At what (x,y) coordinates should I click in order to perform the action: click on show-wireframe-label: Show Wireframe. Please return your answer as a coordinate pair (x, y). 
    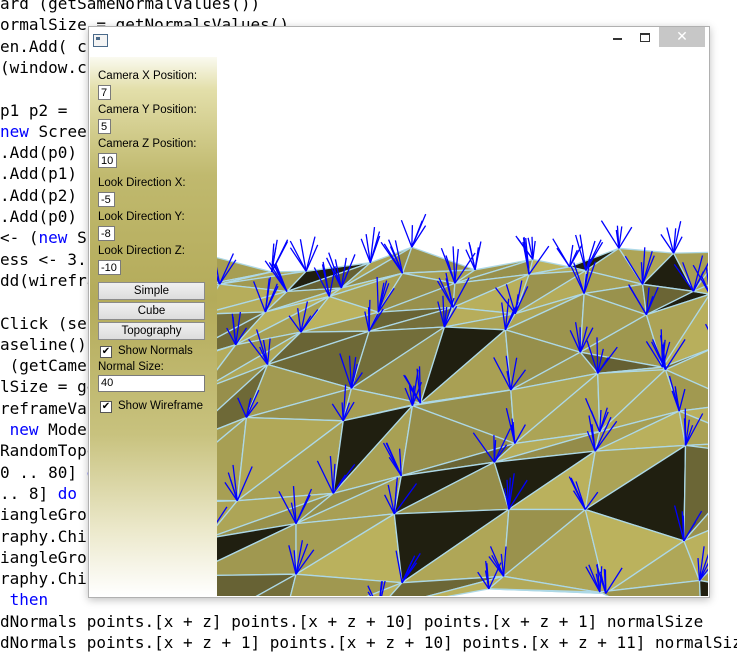
    Looking at the image, I should click on (160, 406).